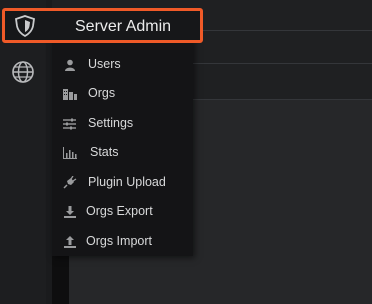 This screenshot has width=372, height=304. I want to click on orgs-icon, so click(69, 93).